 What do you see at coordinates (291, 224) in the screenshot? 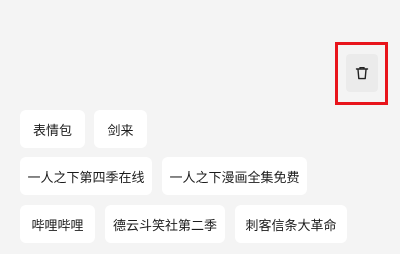
I see `history-chip: 刺客信条大革命` at bounding box center [291, 224].